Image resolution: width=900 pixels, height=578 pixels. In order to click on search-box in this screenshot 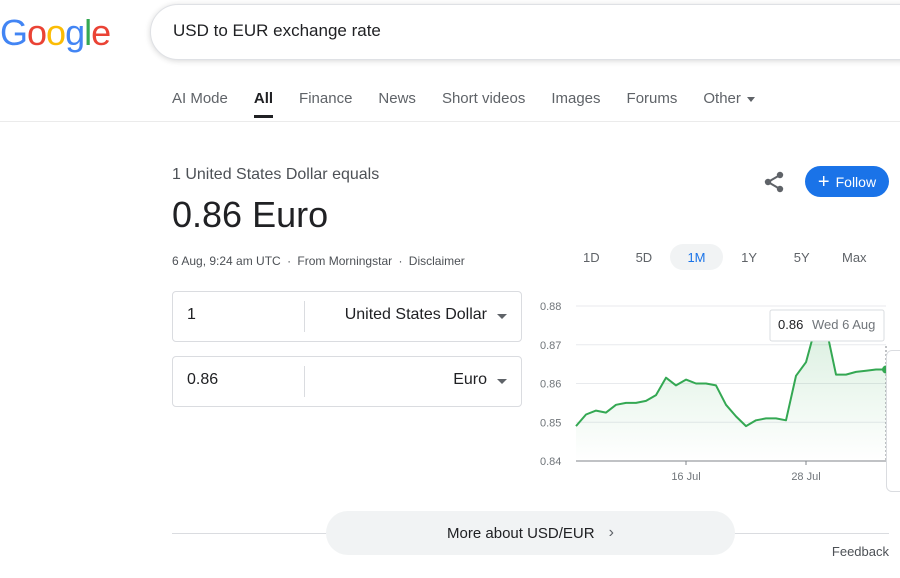, I will do `click(525, 32)`.